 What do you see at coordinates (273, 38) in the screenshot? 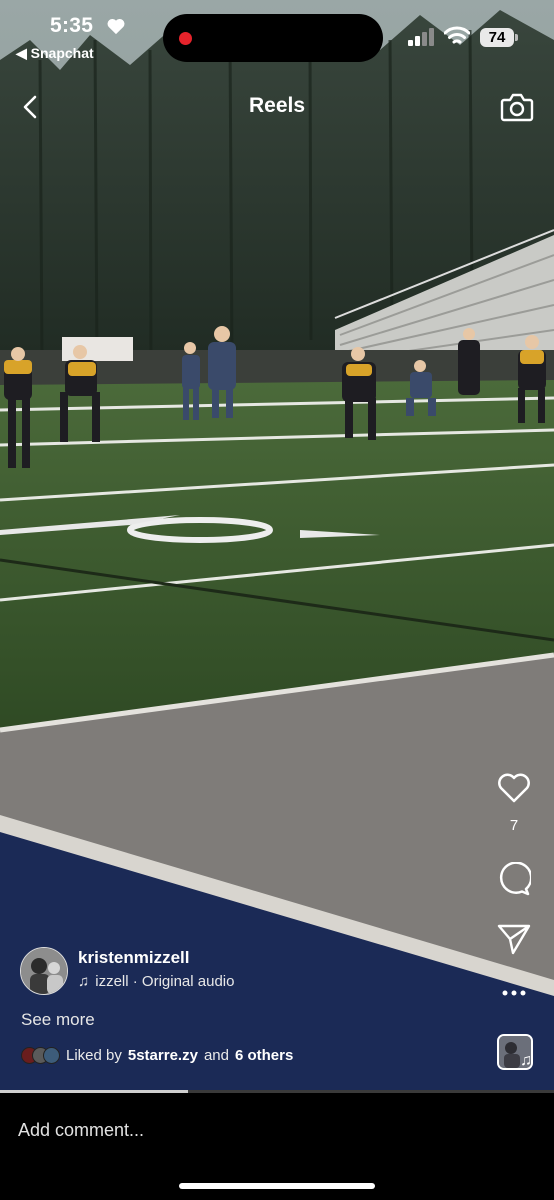
I see `dynamic-island` at bounding box center [273, 38].